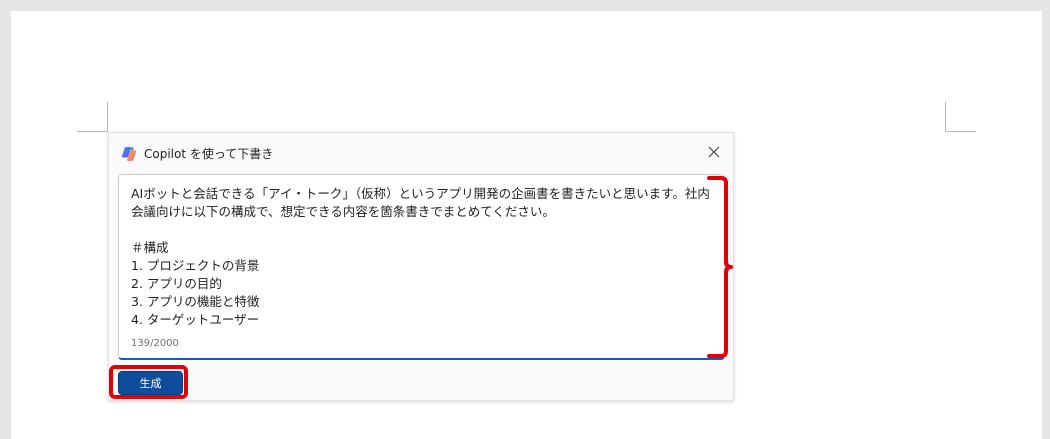  Describe the element at coordinates (960, 131) in the screenshot. I see `margin-mark-top-right-horizontal` at that location.